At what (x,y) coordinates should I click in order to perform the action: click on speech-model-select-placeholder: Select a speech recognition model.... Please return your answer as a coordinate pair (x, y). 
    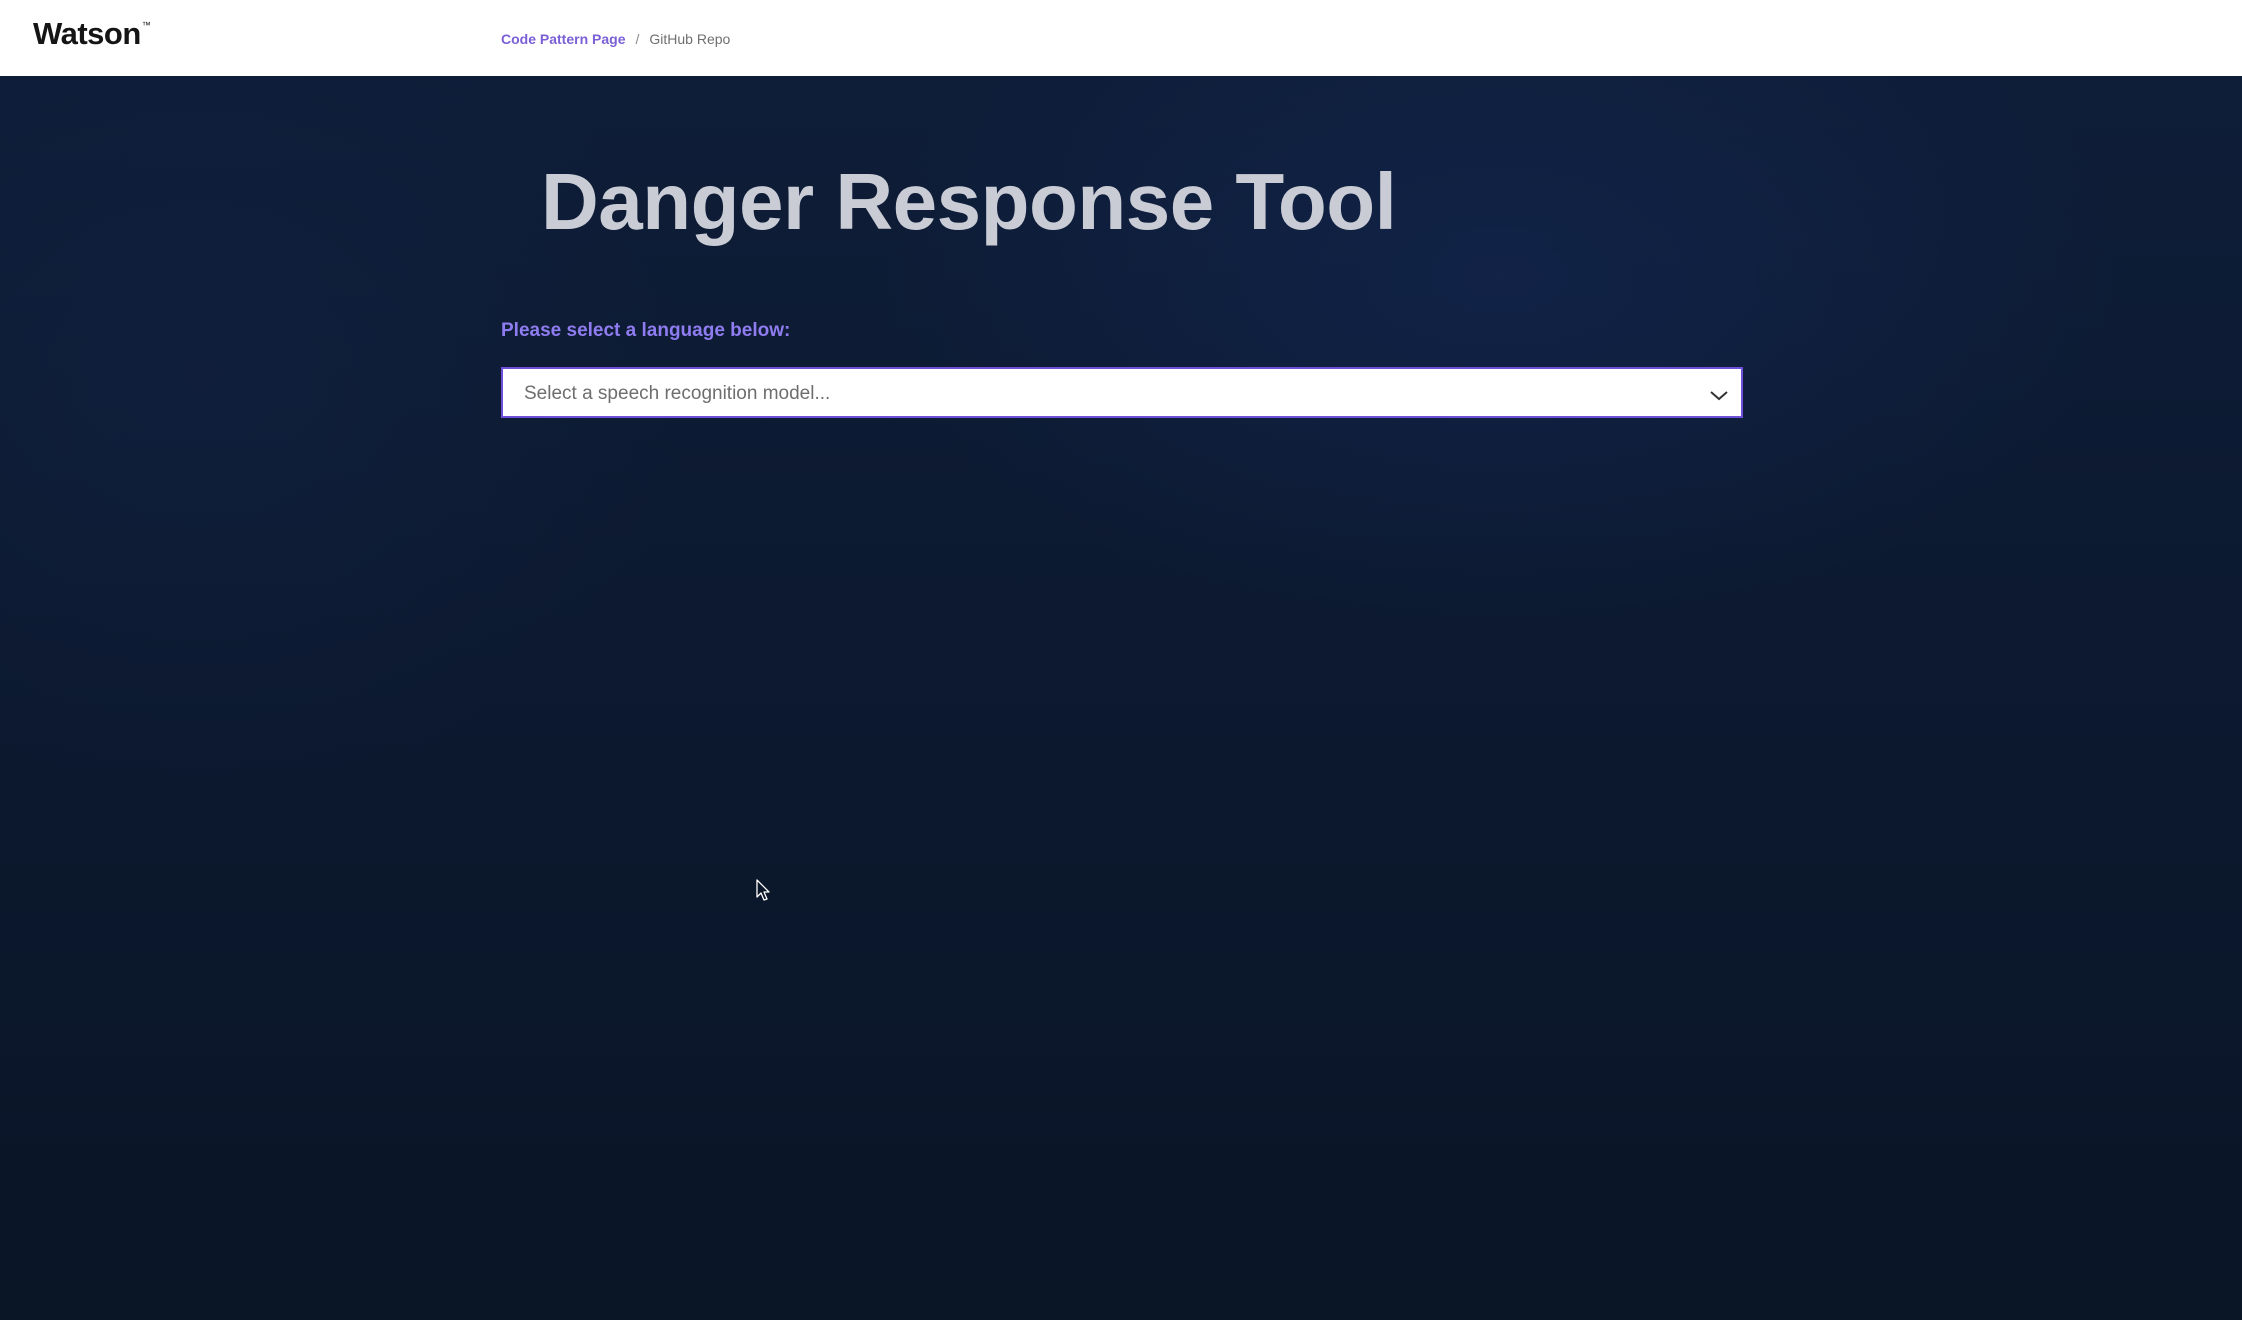
    Looking at the image, I should click on (677, 393).